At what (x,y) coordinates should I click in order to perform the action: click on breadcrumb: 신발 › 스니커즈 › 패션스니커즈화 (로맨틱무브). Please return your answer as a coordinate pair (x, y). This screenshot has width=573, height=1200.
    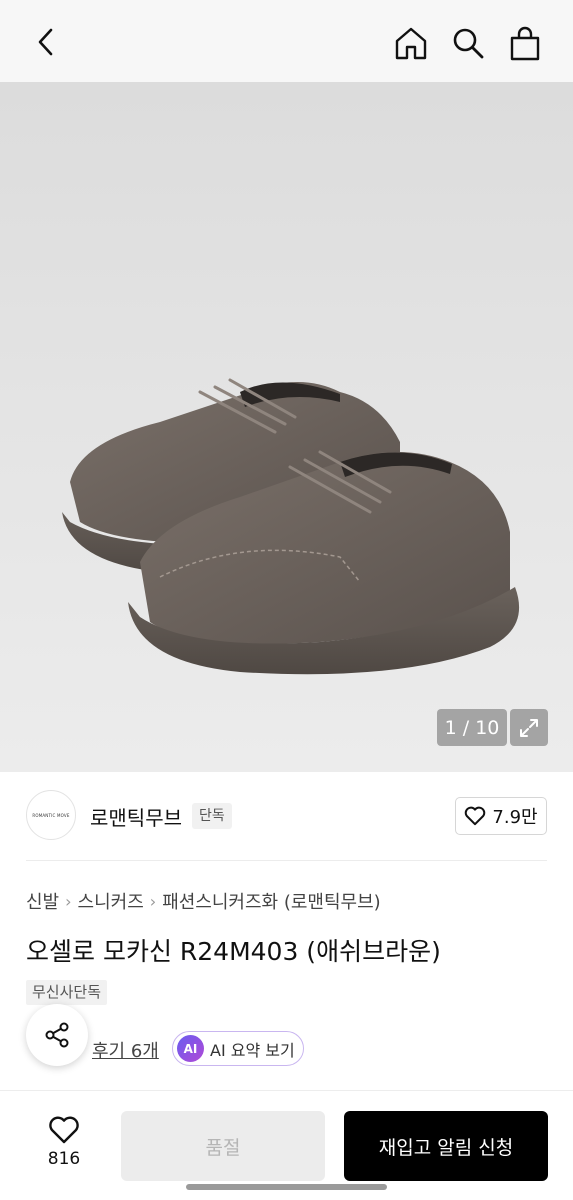
    Looking at the image, I should click on (203, 901).